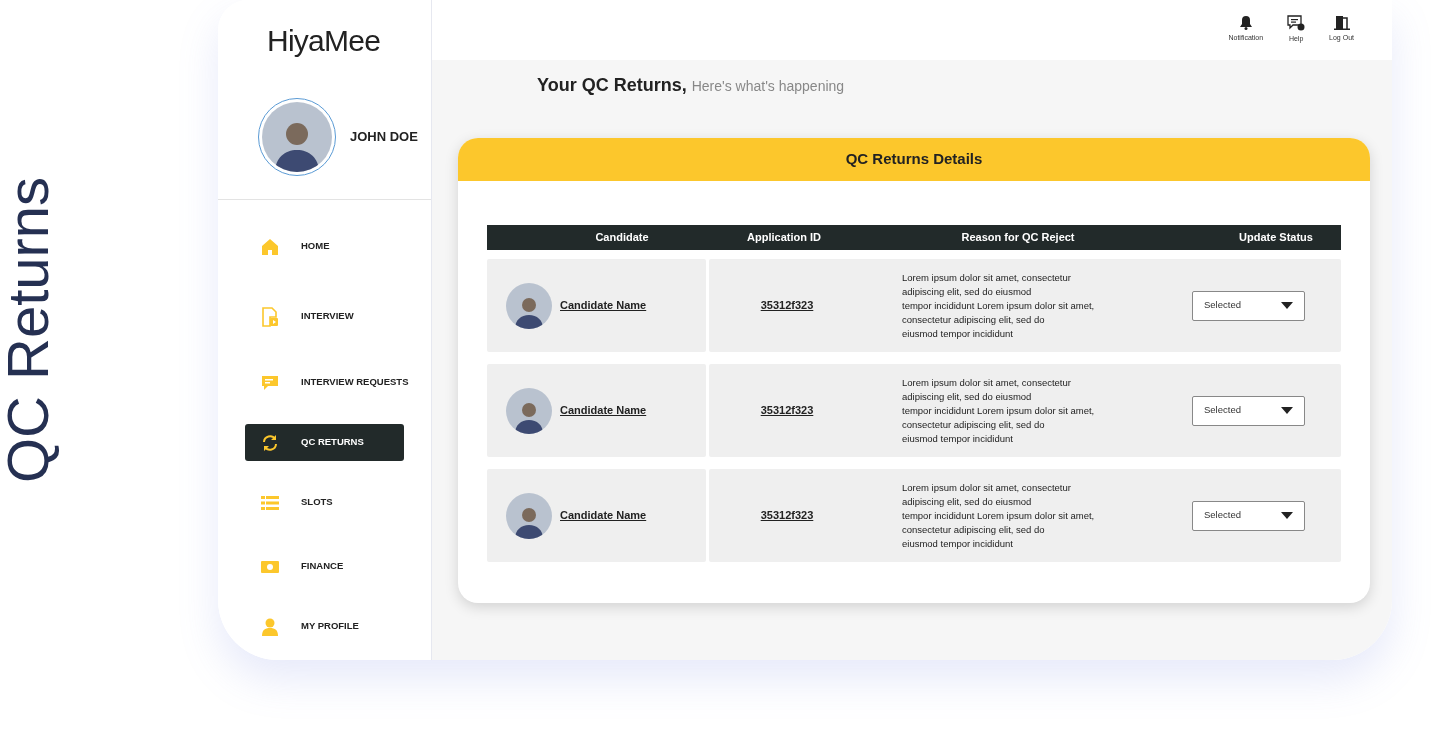 This screenshot has height=742, width=1434. Describe the element at coordinates (270, 246) in the screenshot. I see `home-icon` at that location.